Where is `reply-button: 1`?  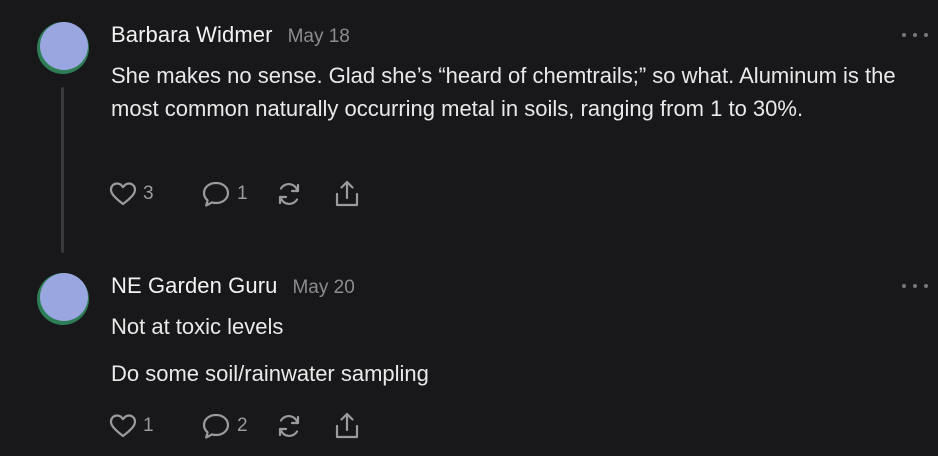
reply-button: 1 is located at coordinates (238, 194).